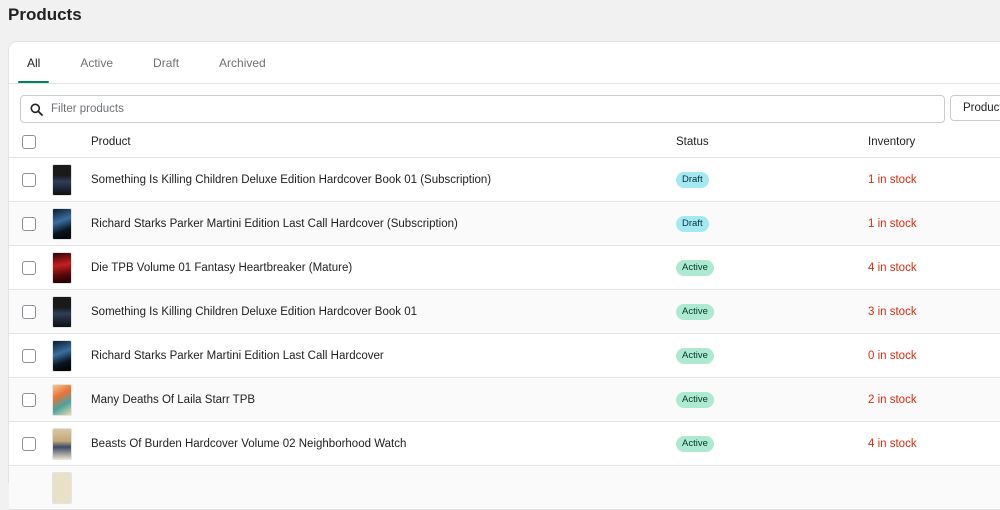 The image size is (1000, 510). I want to click on table-row-partial, so click(504, 488).